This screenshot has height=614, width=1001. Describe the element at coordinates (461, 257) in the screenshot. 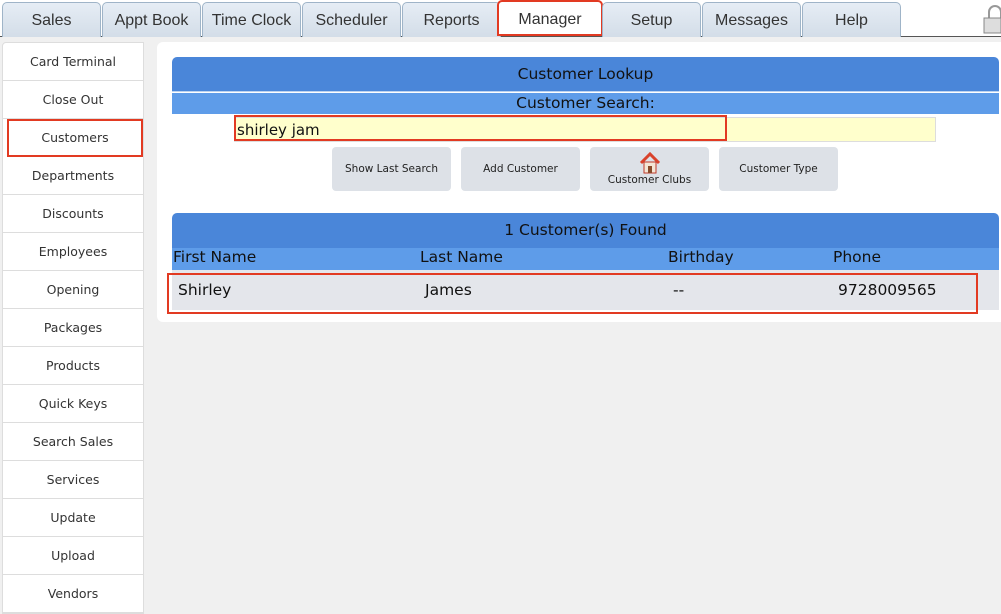

I see `column-last-name: Last Name` at that location.